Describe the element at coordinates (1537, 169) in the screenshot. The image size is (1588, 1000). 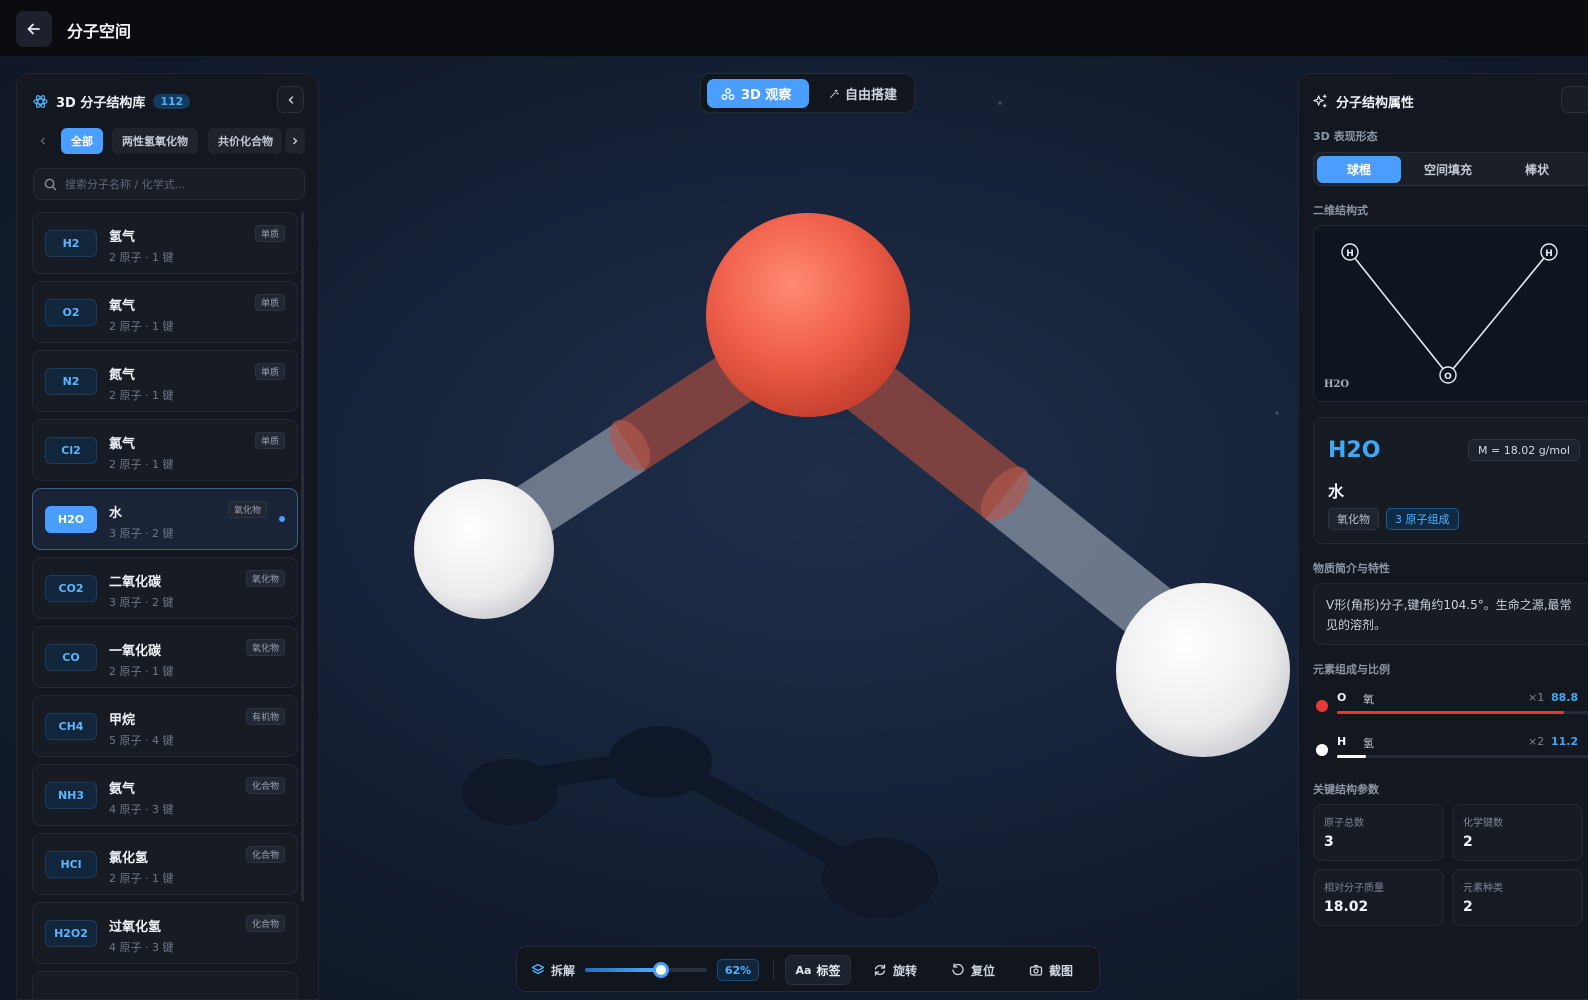
I see `style-stick-button: 棒状` at that location.